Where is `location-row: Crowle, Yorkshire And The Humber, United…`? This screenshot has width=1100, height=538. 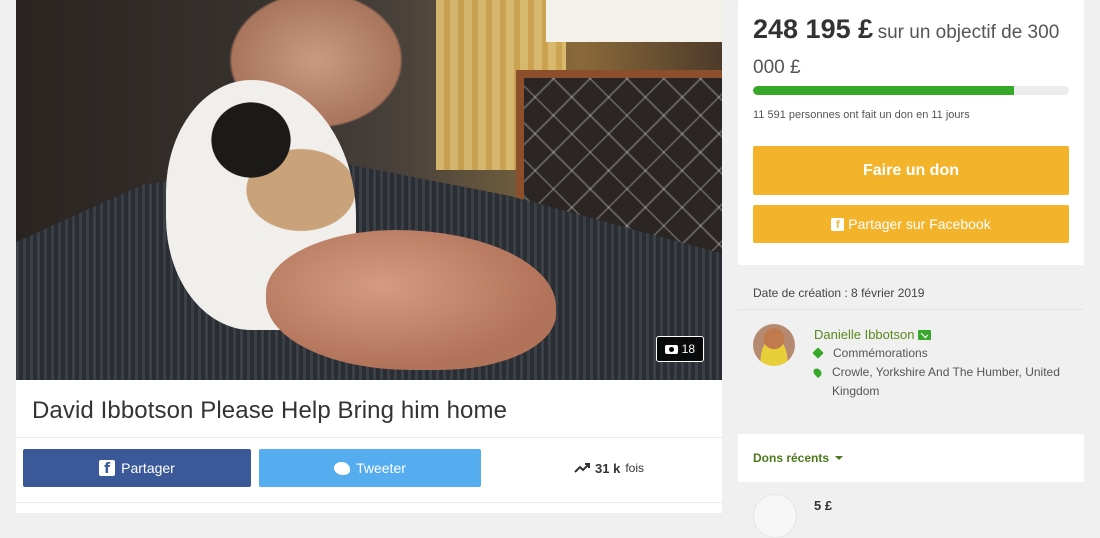 location-row: Crowle, Yorkshire And The Humber, United… is located at coordinates (941, 382).